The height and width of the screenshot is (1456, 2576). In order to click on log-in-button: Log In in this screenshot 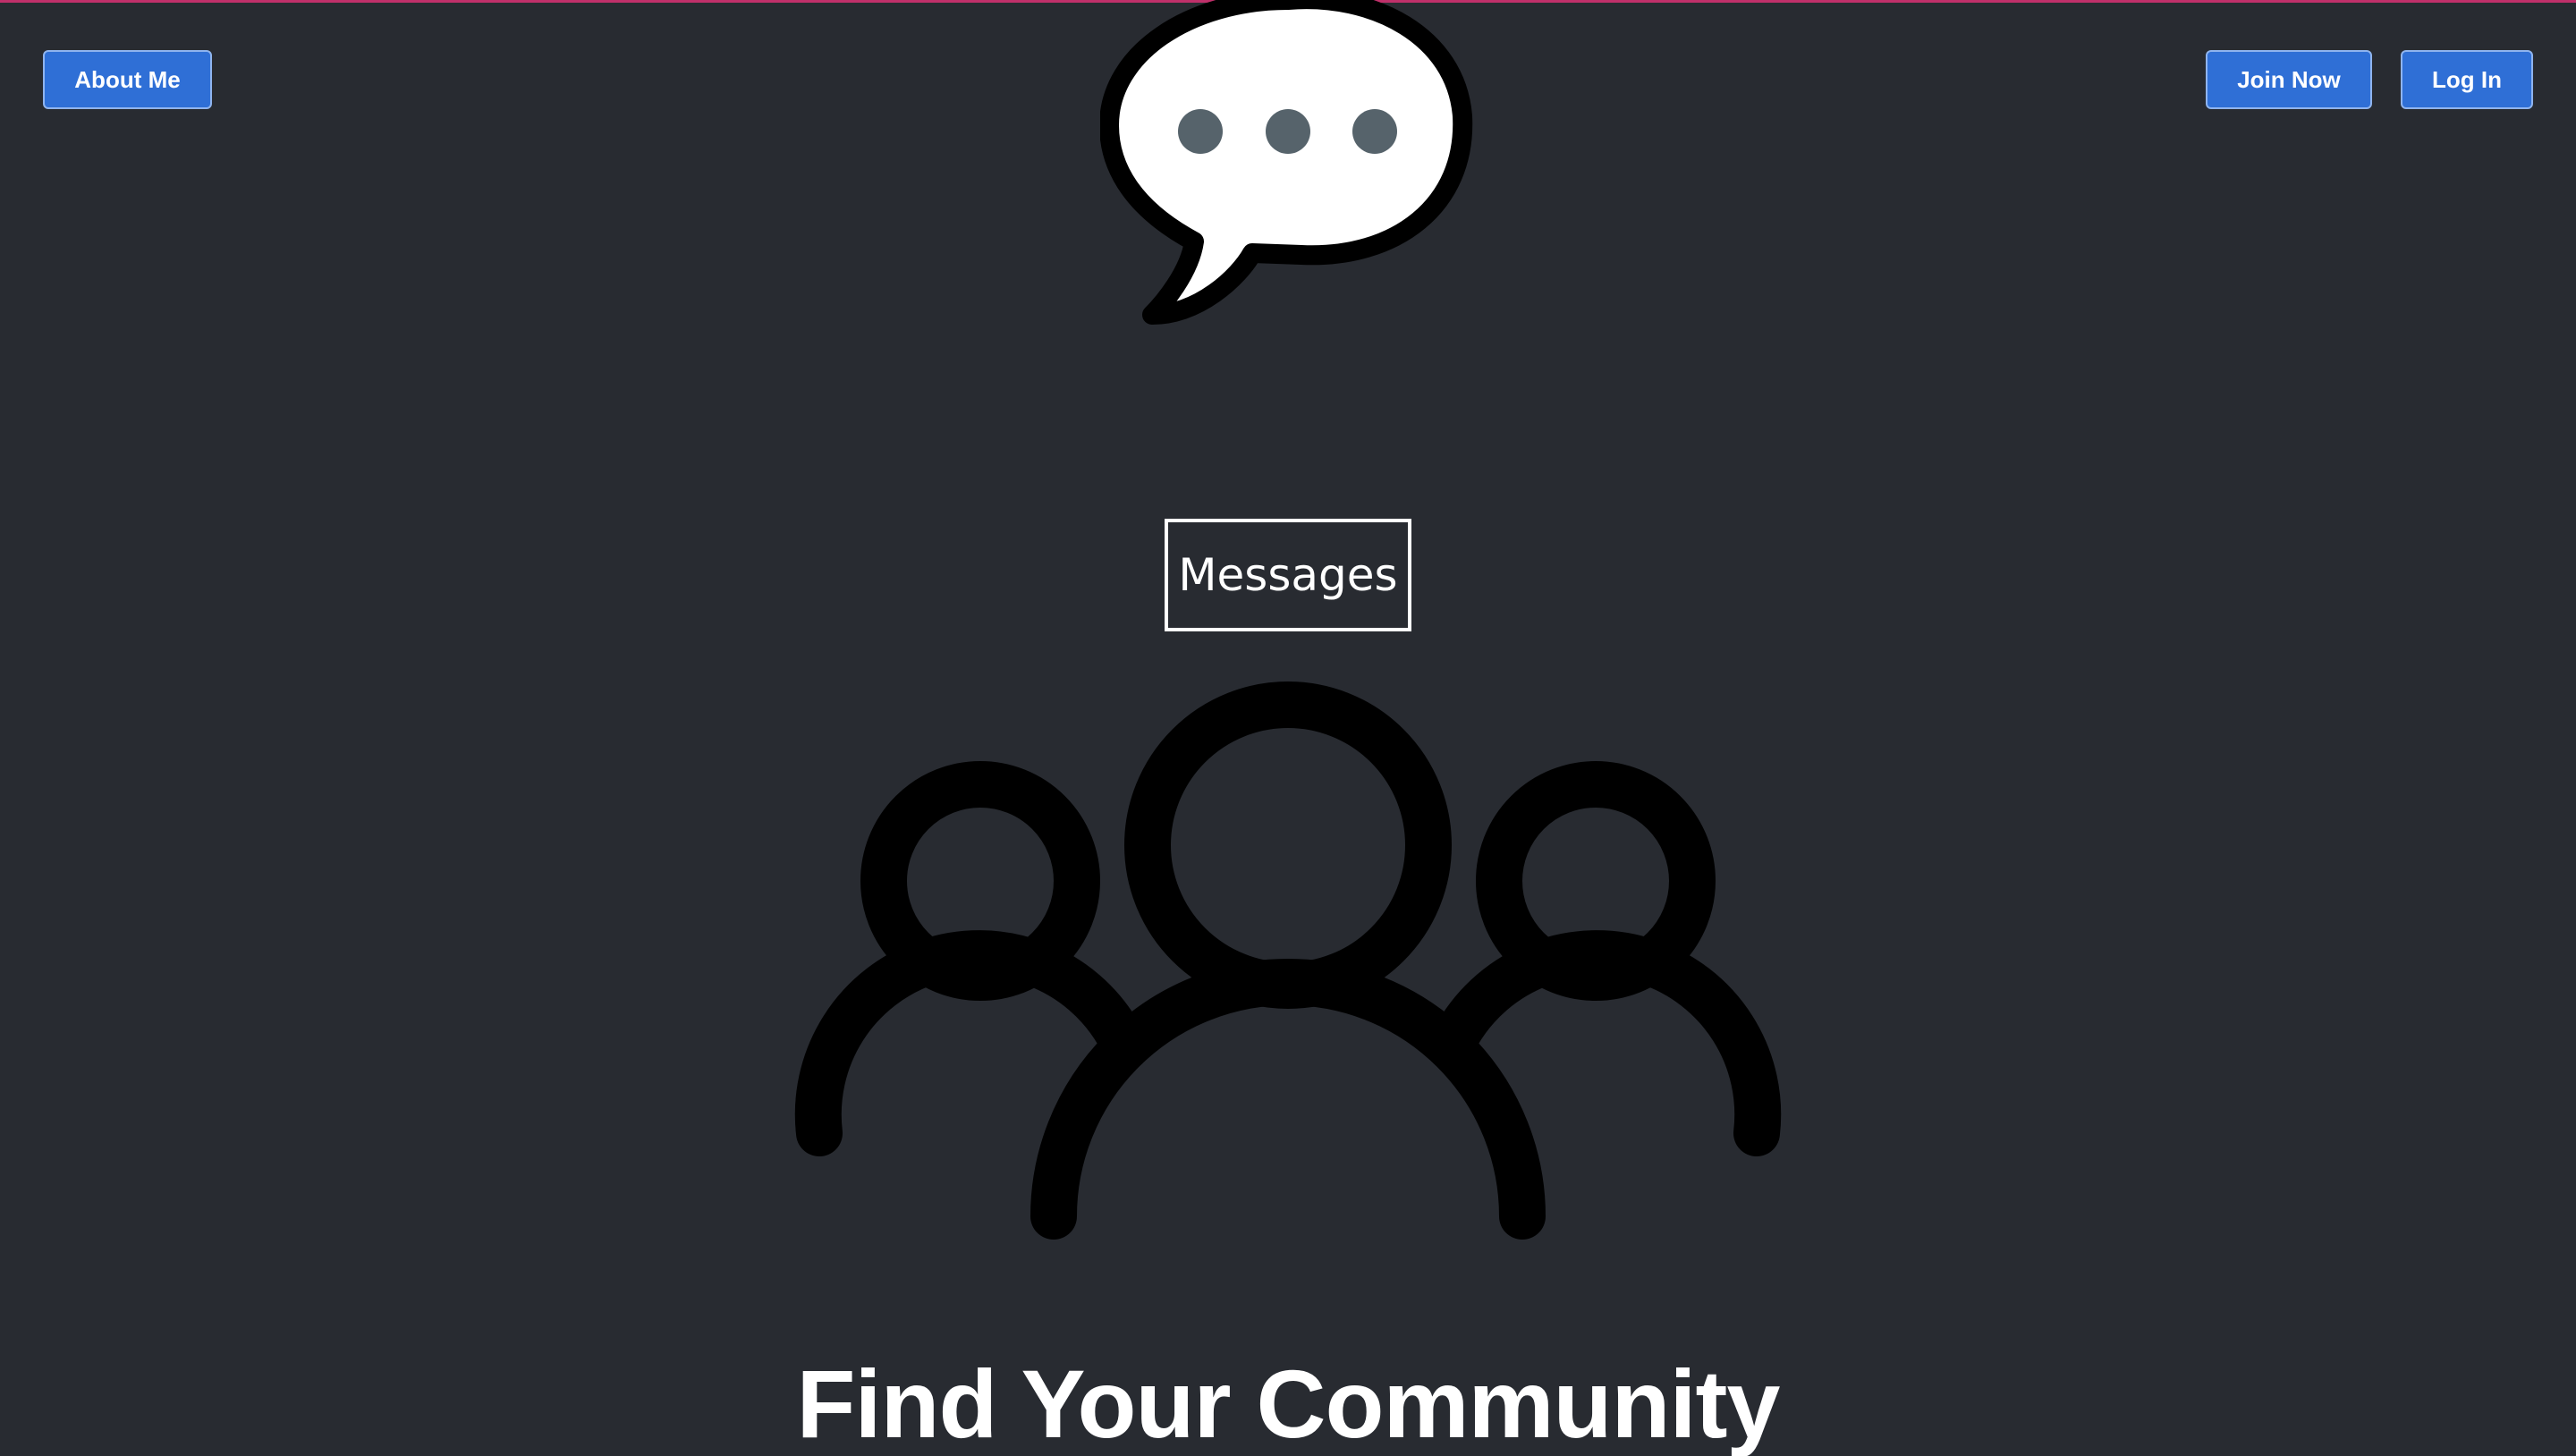, I will do `click(2467, 79)`.